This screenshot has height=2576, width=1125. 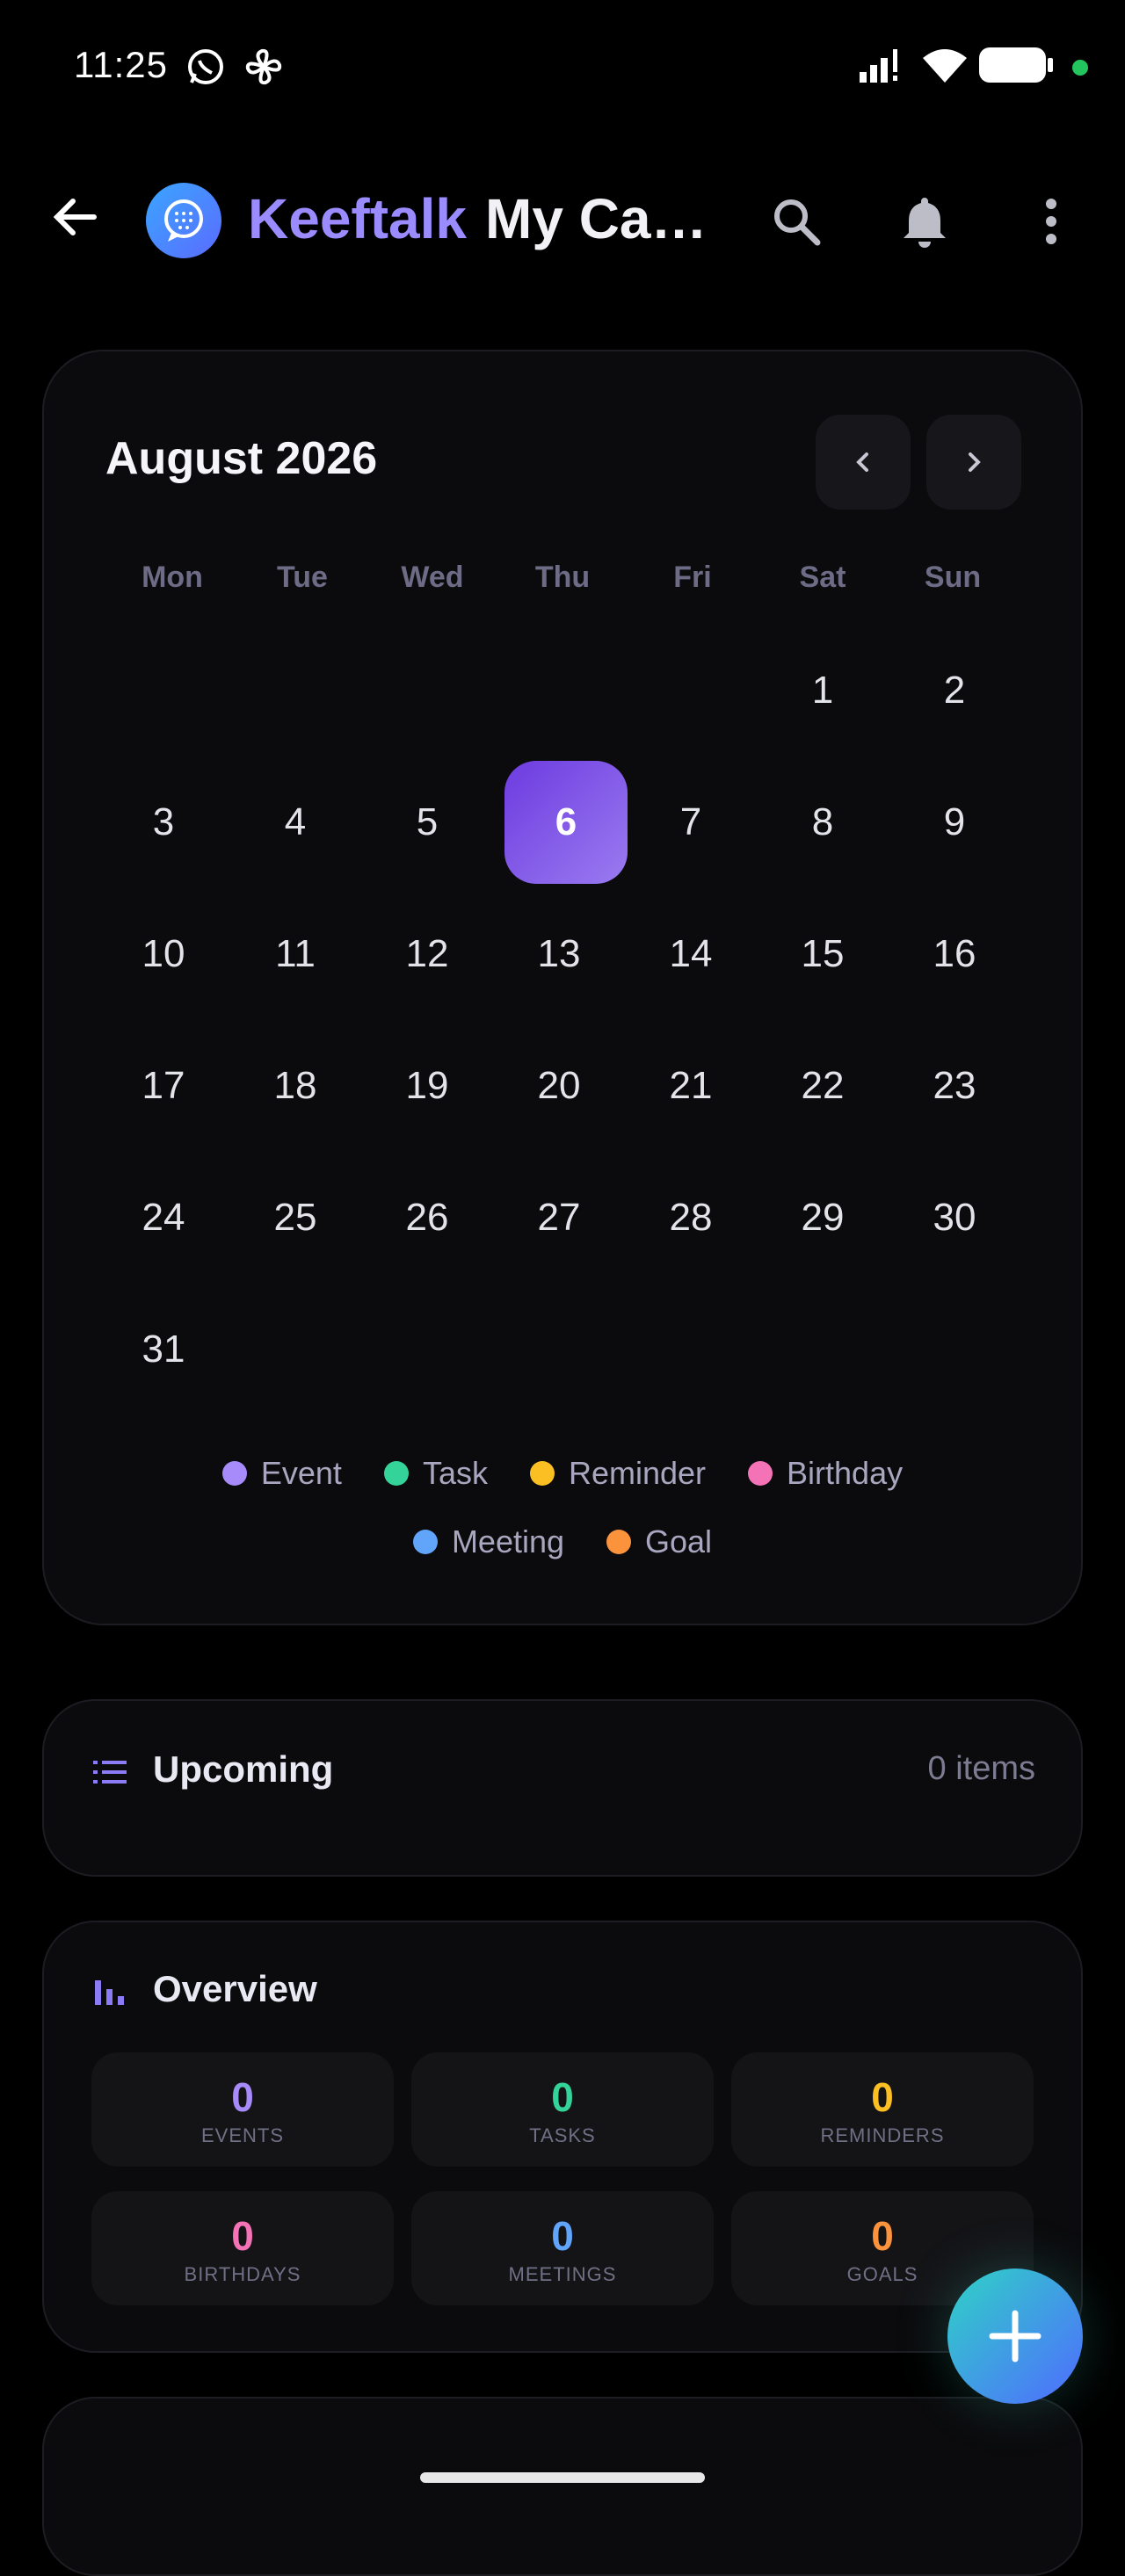 What do you see at coordinates (235, 1988) in the screenshot?
I see `overview-title: Overview` at bounding box center [235, 1988].